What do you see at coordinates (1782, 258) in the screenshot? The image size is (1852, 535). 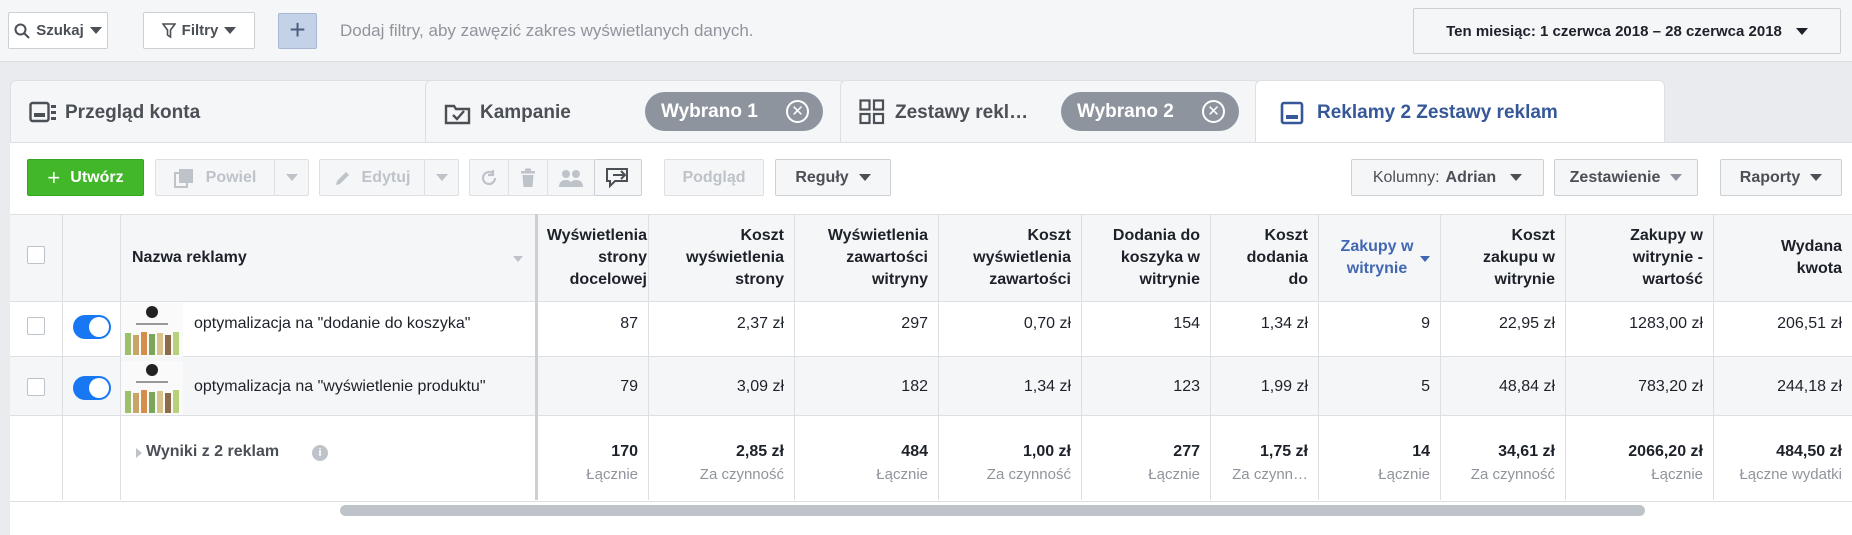 I see `column-header-amount-spent: Wydana kwota` at bounding box center [1782, 258].